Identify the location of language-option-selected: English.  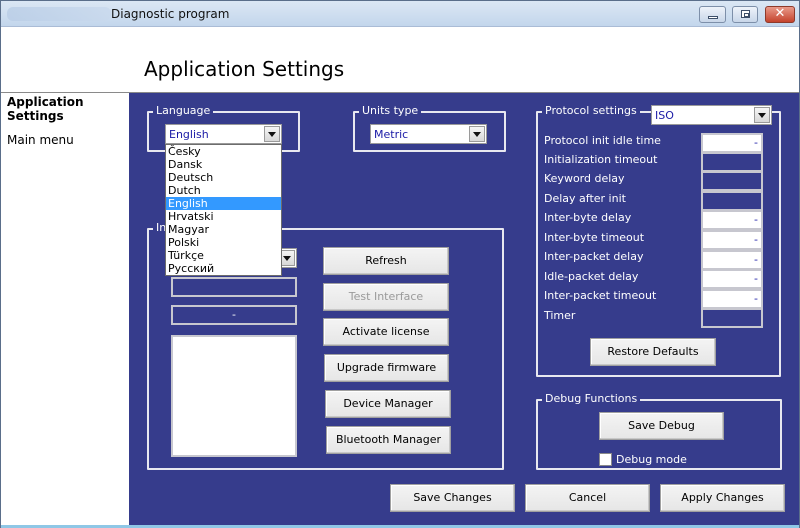
(223, 203).